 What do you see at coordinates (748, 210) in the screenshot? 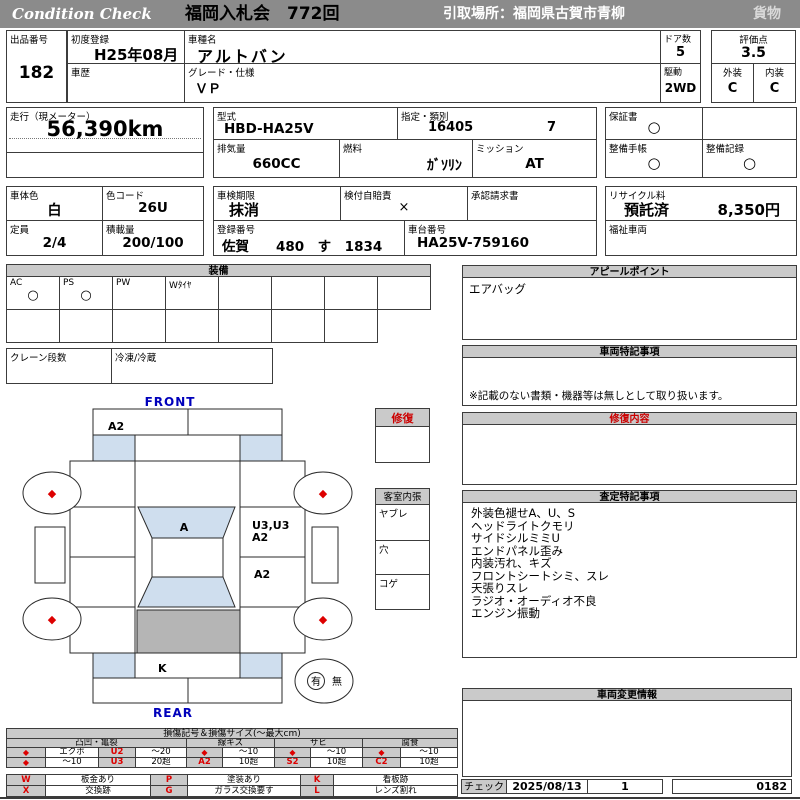
I see `recycle-fee: 8,350円` at bounding box center [748, 210].